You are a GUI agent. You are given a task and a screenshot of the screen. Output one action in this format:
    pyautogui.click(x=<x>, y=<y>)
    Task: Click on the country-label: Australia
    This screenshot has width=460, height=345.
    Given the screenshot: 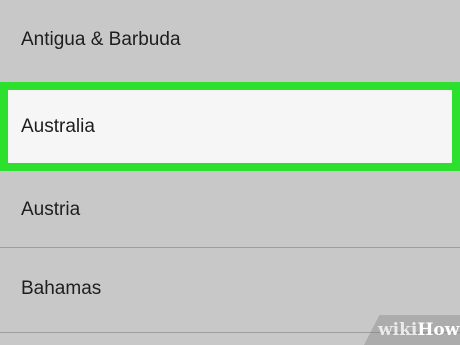 What is the action you would take?
    pyautogui.click(x=58, y=126)
    